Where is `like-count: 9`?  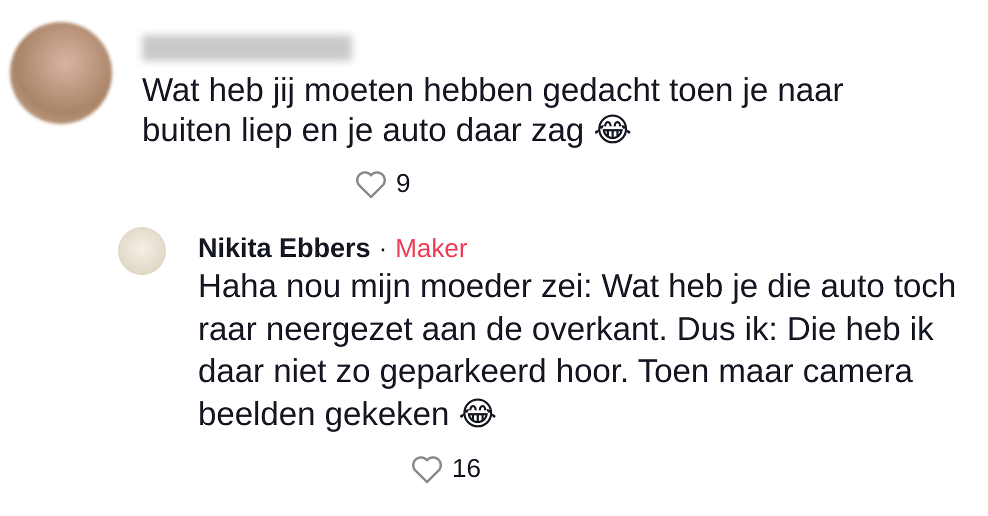
like-count: 9 is located at coordinates (403, 183).